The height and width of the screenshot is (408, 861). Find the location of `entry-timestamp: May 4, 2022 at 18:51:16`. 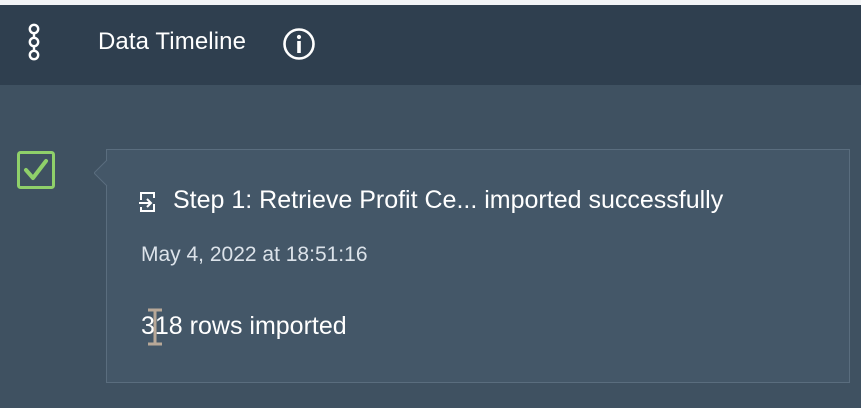

entry-timestamp: May 4, 2022 at 18:51:16 is located at coordinates (254, 254).